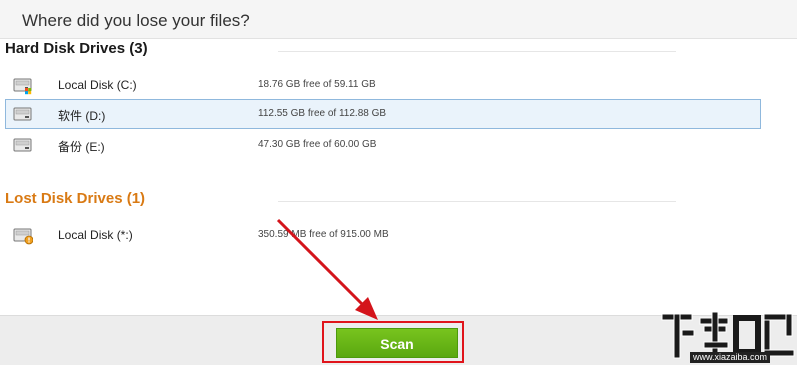 The height and width of the screenshot is (365, 797). What do you see at coordinates (397, 343) in the screenshot?
I see `scan-button: Scan` at bounding box center [397, 343].